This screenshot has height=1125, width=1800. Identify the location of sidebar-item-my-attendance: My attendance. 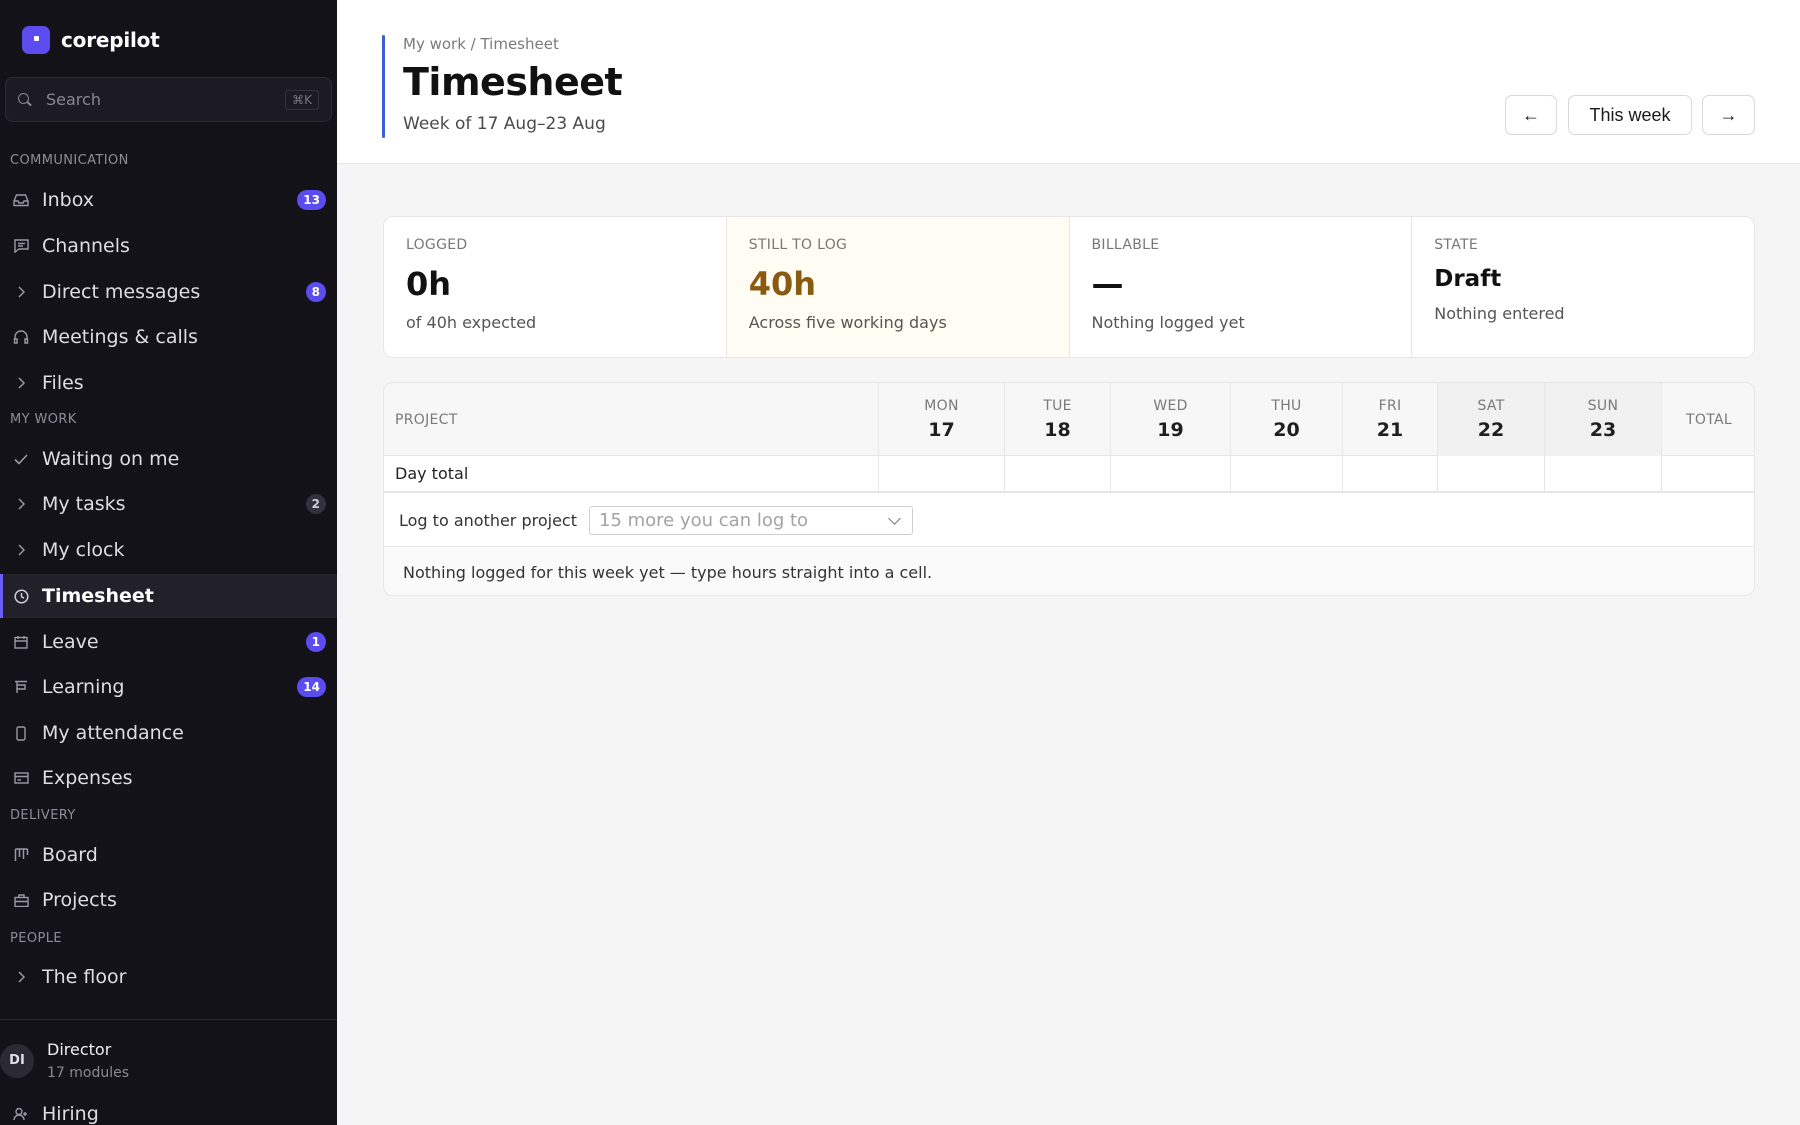
(168, 733).